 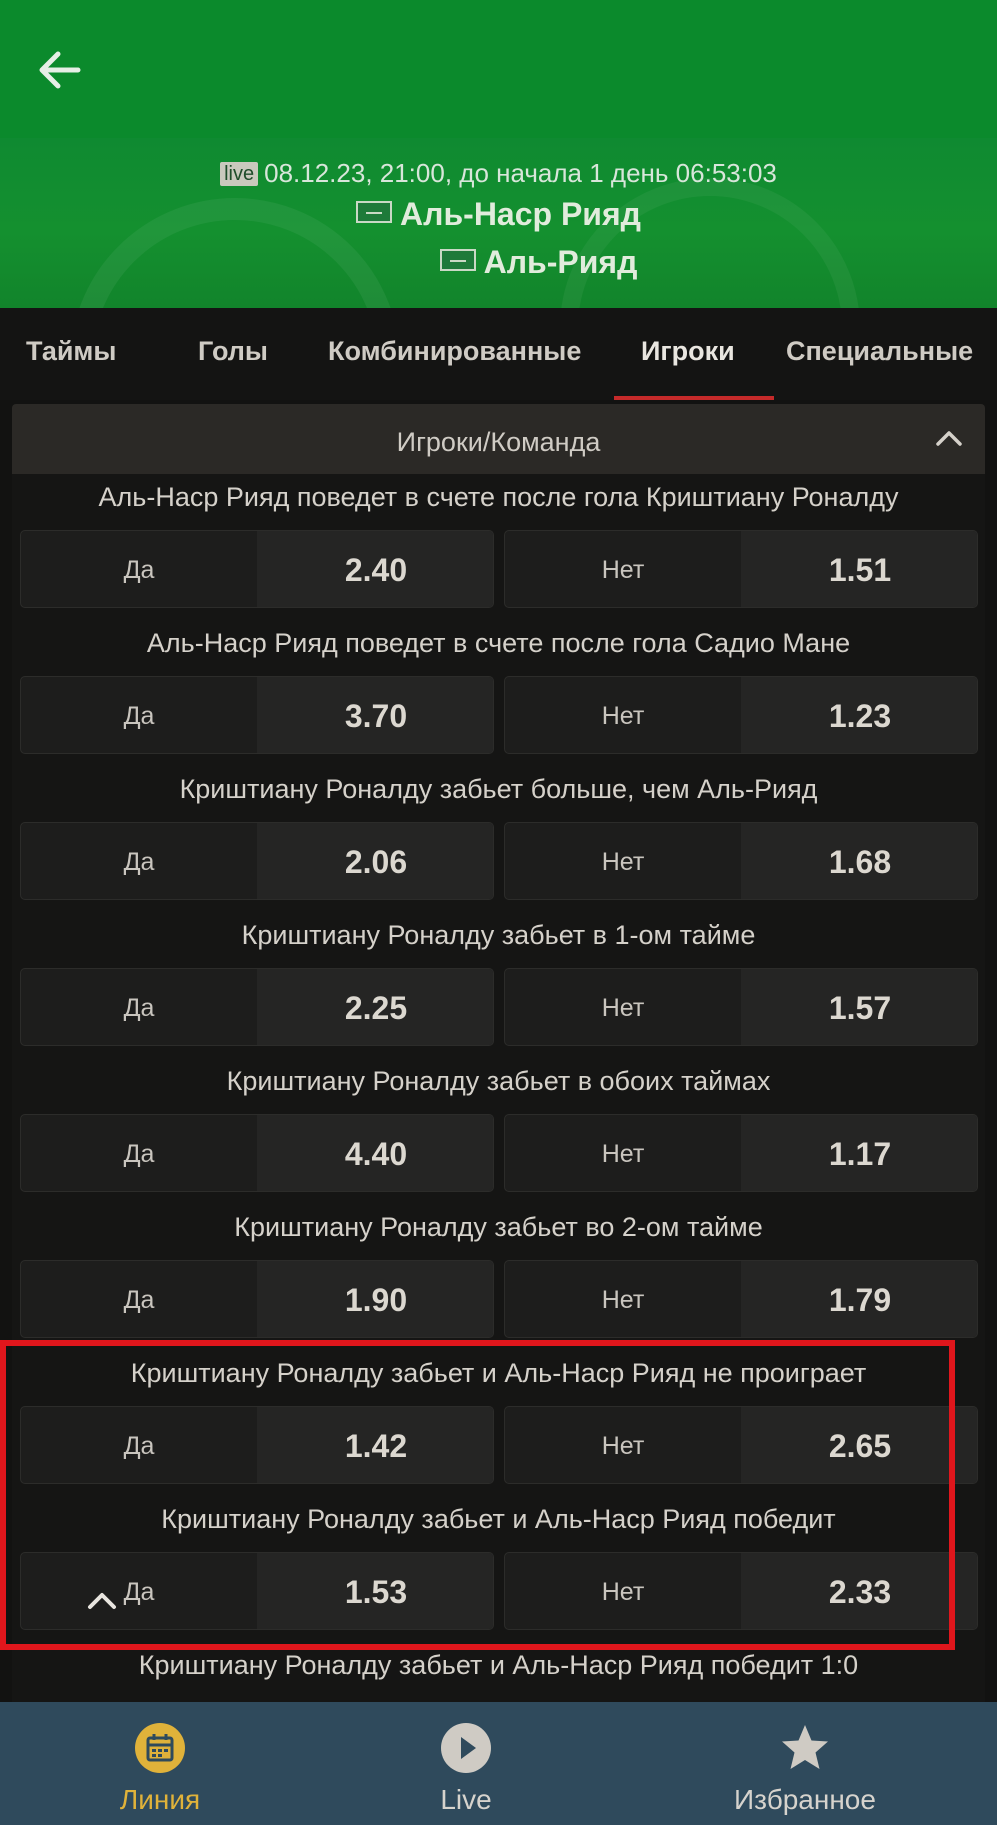 What do you see at coordinates (466, 1799) in the screenshot?
I see `nav-live-label: Live` at bounding box center [466, 1799].